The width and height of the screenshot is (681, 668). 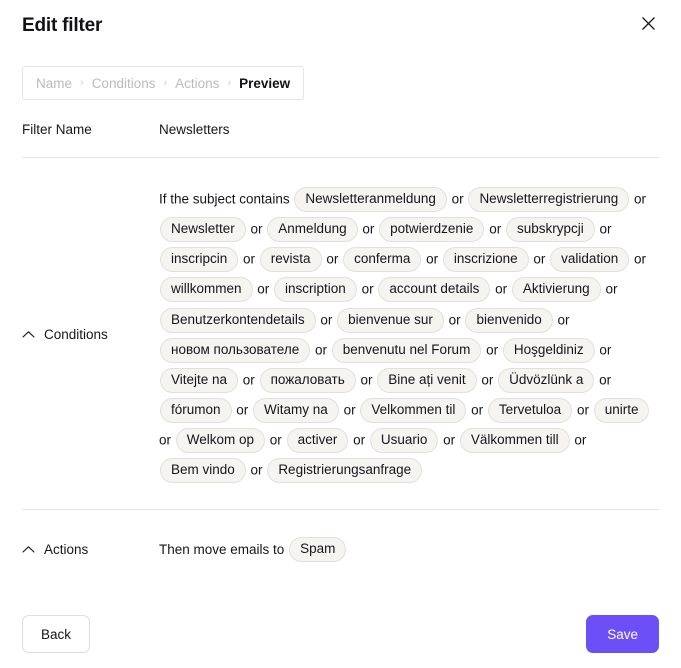 I want to click on filter-name-row: Filter Name Newsletters, so click(x=340, y=128).